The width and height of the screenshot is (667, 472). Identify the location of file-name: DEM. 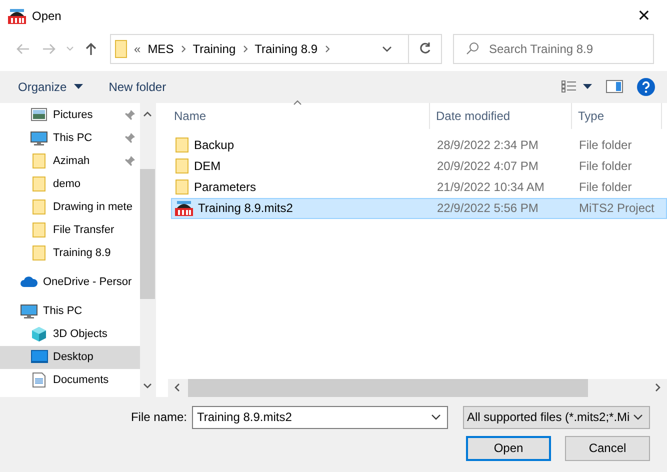
(207, 166).